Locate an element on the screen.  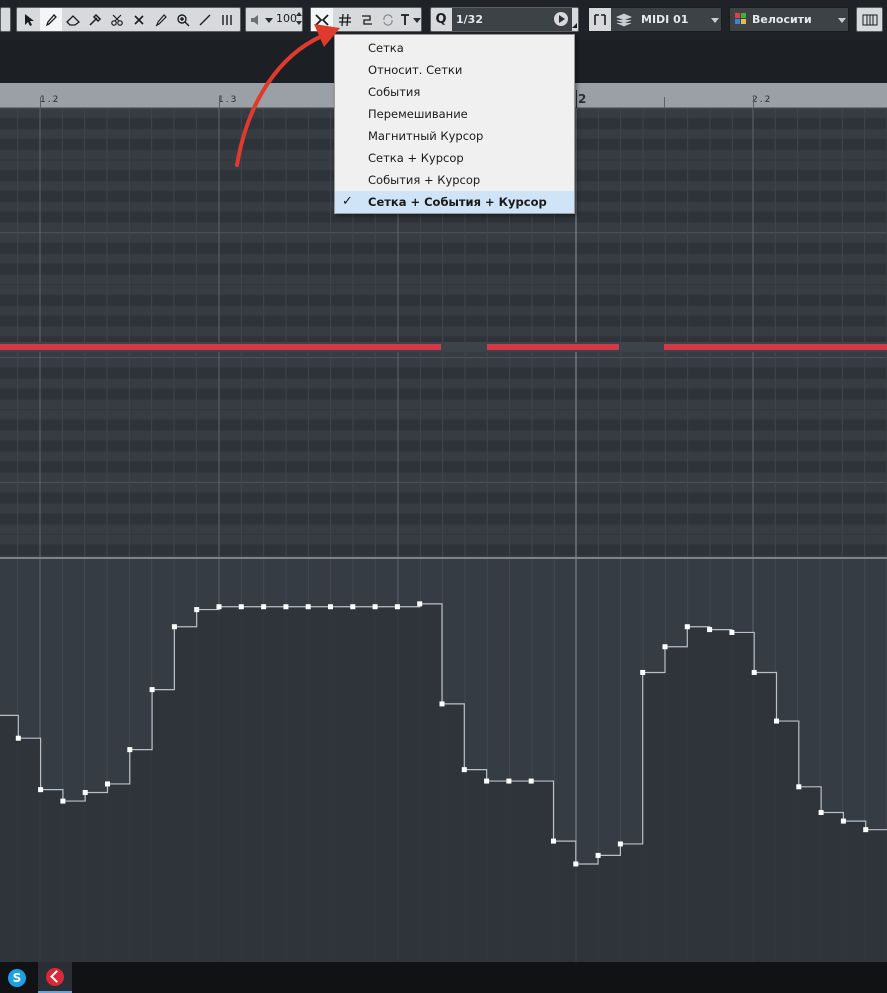
left-partial-button is located at coordinates (5, 19).